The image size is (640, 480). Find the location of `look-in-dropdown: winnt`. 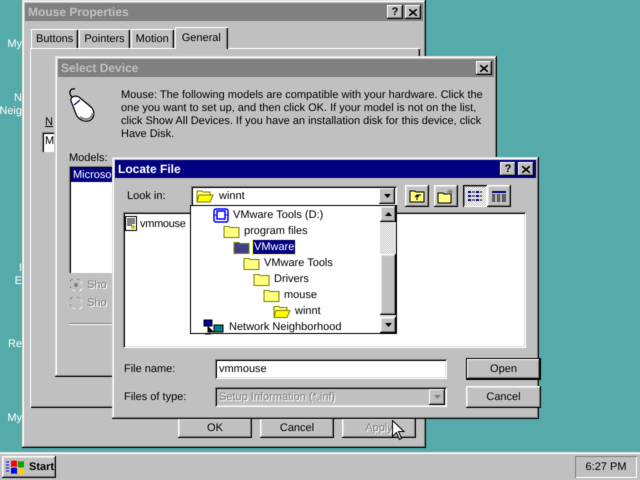

look-in-dropdown: winnt is located at coordinates (294, 196).